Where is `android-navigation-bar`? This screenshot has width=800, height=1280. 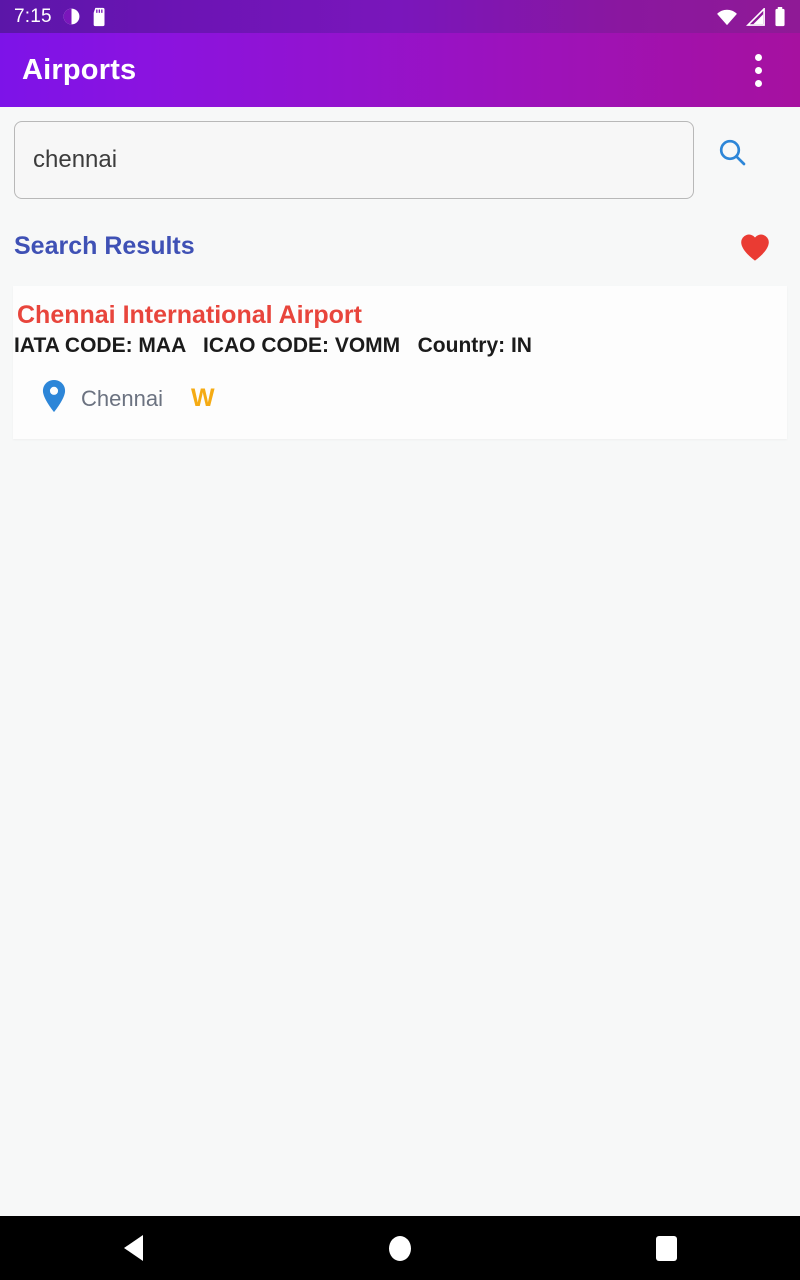 android-navigation-bar is located at coordinates (400, 1248).